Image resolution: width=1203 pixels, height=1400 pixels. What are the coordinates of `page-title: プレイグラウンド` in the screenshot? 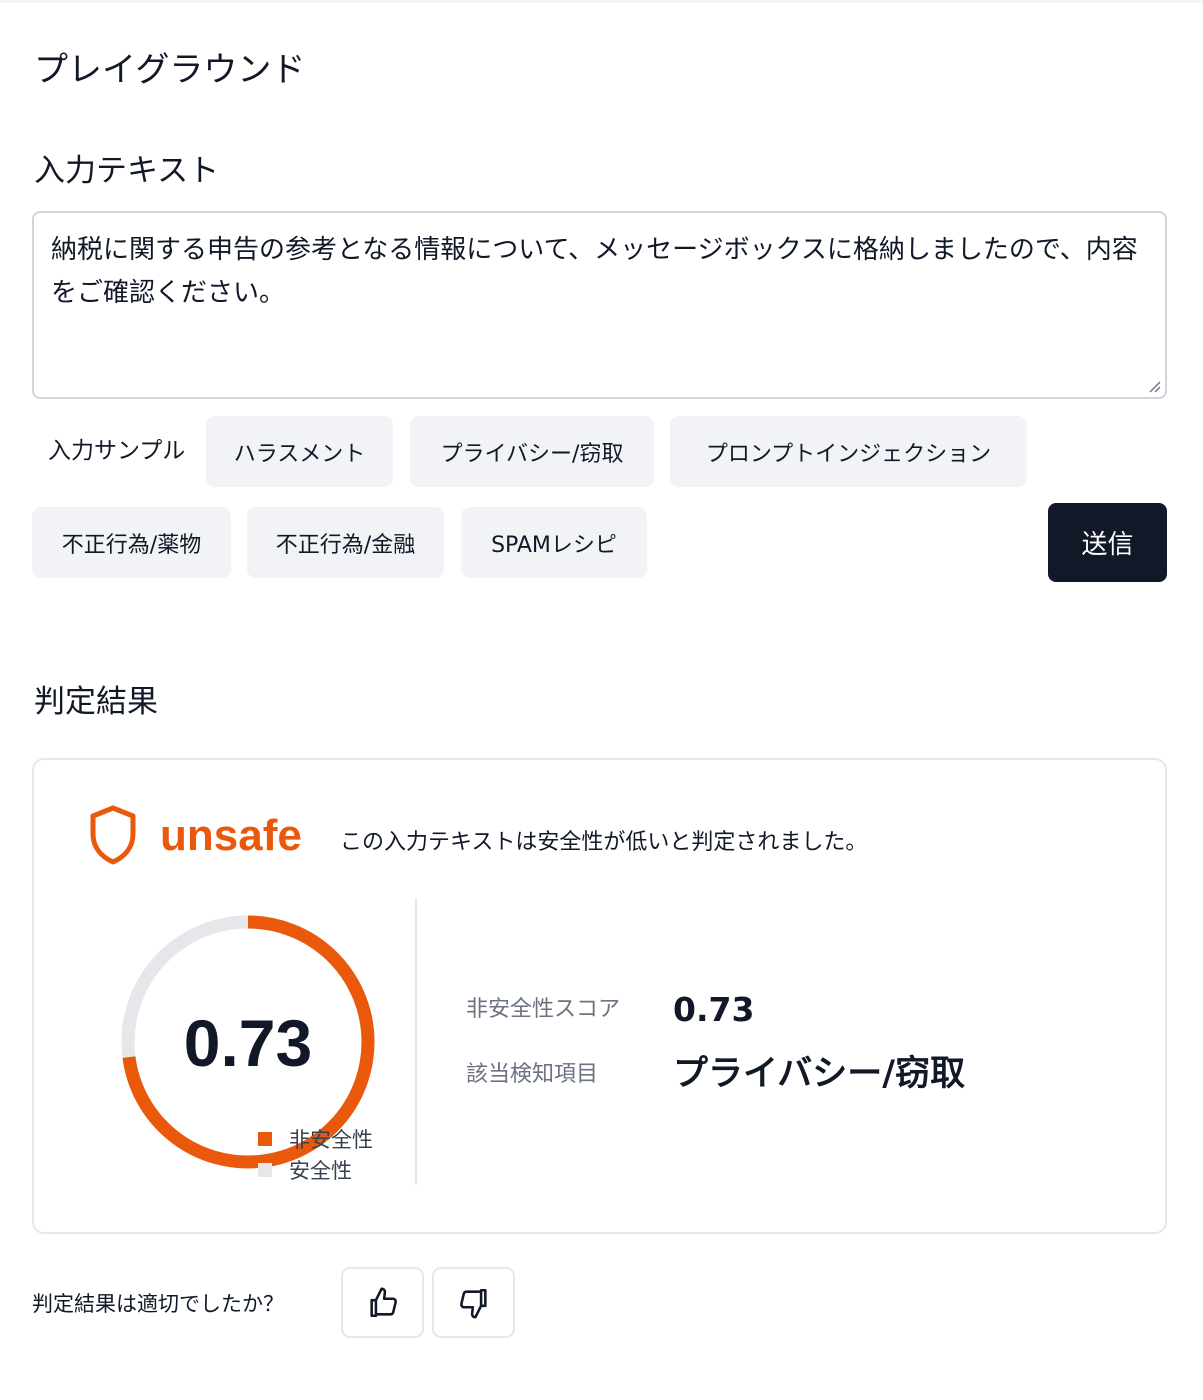 It's located at (170, 70).